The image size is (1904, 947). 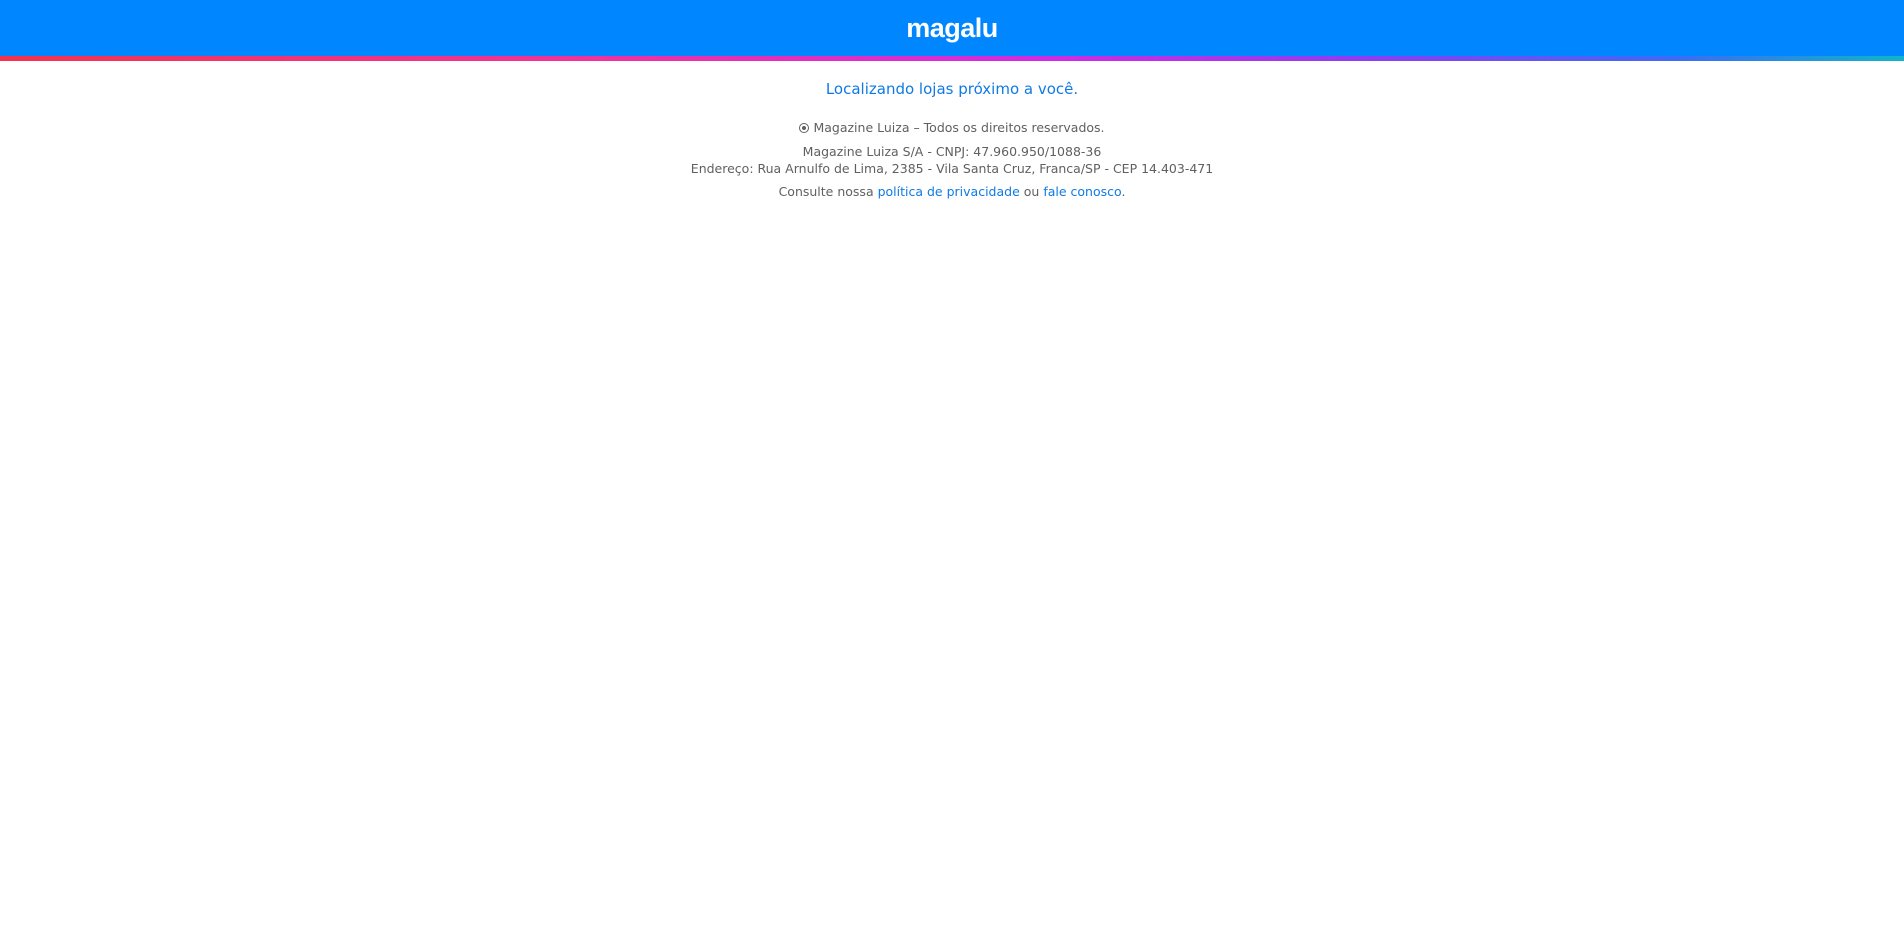 I want to click on top-header: magalu, so click(x=952, y=28).